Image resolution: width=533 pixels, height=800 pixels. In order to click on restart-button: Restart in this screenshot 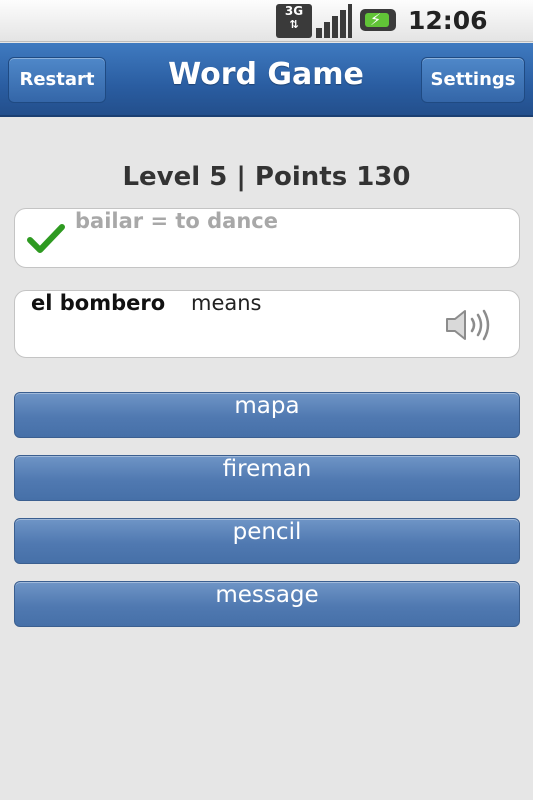, I will do `click(57, 80)`.